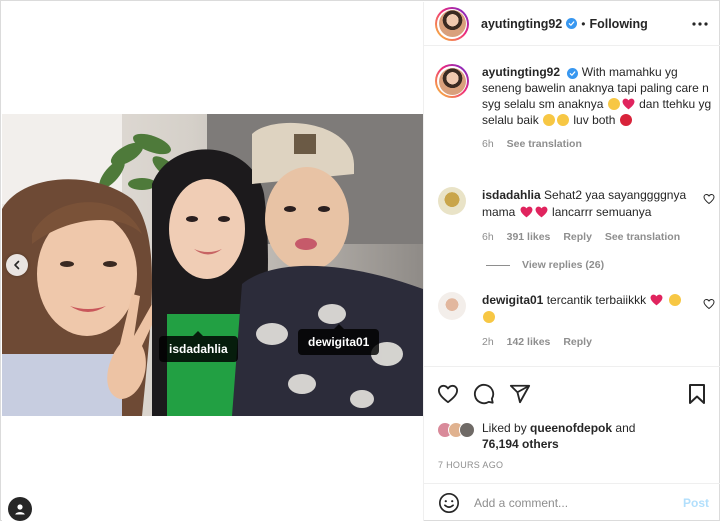 The width and height of the screenshot is (720, 521). I want to click on comment-icon, so click(484, 394).